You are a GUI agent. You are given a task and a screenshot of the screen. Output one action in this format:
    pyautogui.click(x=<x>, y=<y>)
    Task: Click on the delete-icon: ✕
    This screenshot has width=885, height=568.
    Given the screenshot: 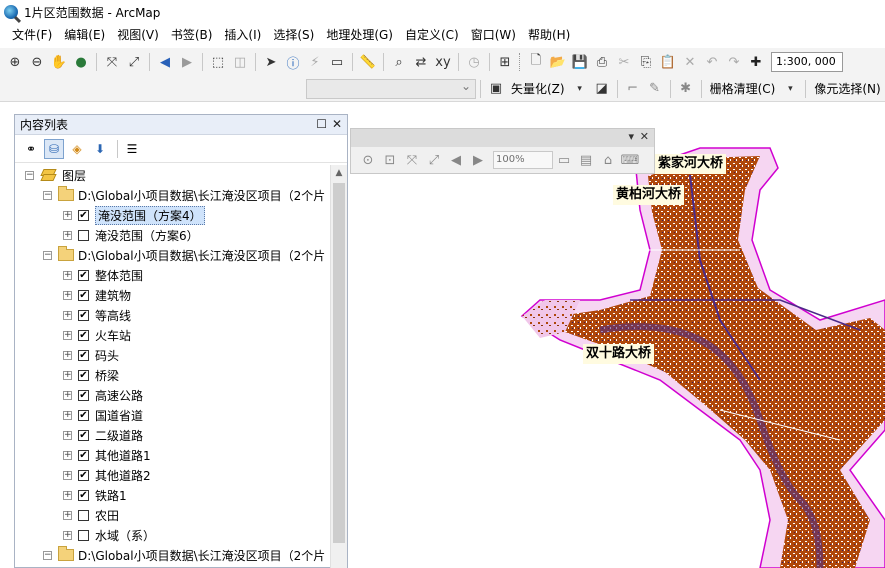 What is the action you would take?
    pyautogui.click(x=690, y=62)
    